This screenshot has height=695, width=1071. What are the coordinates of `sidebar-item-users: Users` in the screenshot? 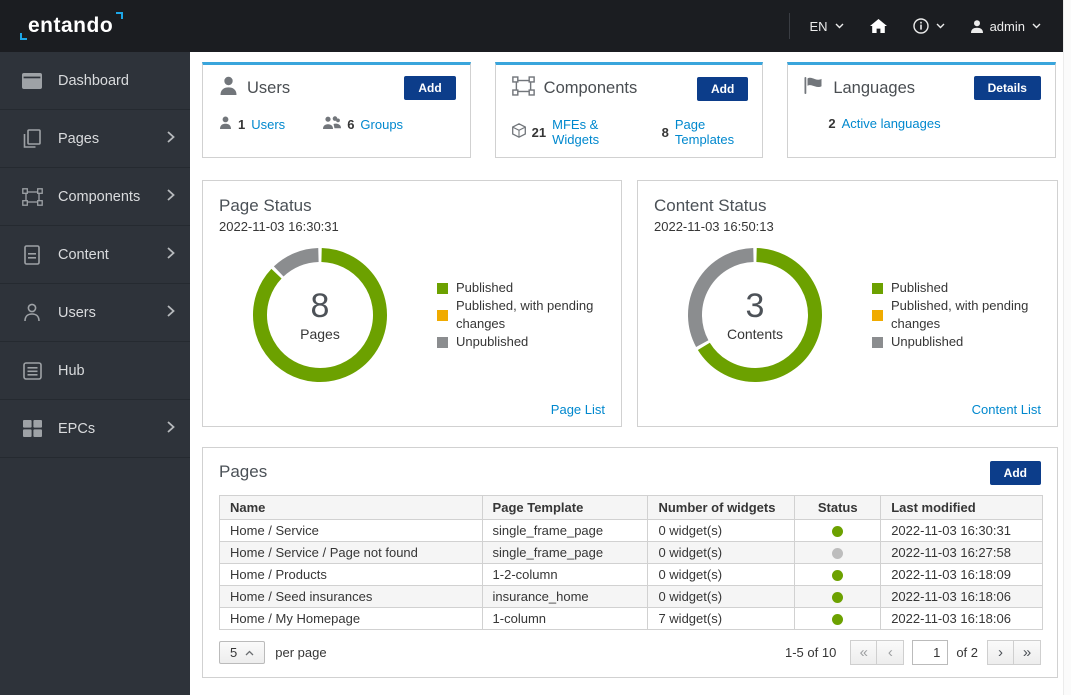 It's located at (95, 313).